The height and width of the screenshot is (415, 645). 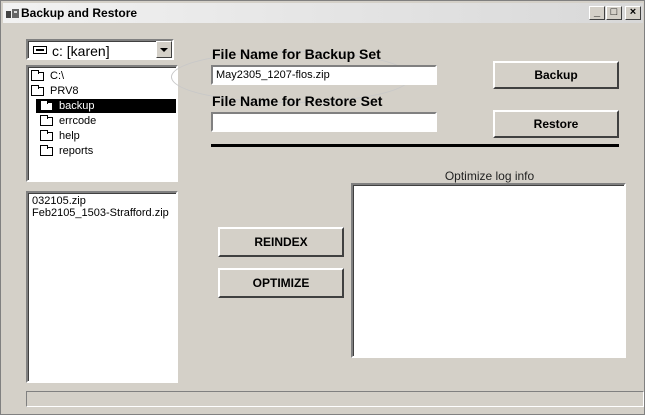 I want to click on directory-item: reports, so click(x=105, y=151).